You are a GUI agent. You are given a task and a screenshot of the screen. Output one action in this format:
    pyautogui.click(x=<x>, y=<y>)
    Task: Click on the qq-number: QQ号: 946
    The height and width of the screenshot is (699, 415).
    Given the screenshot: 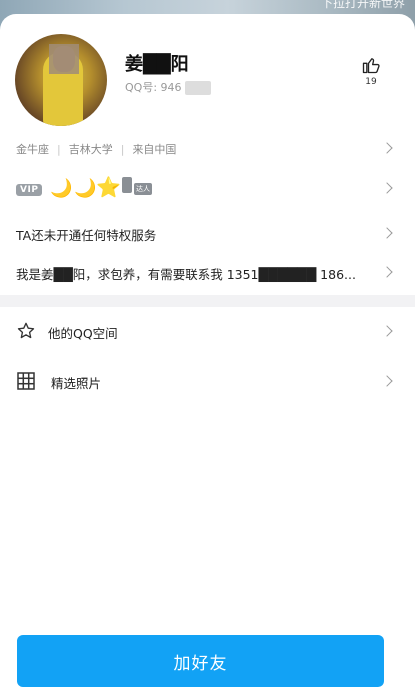 What is the action you would take?
    pyautogui.click(x=168, y=87)
    